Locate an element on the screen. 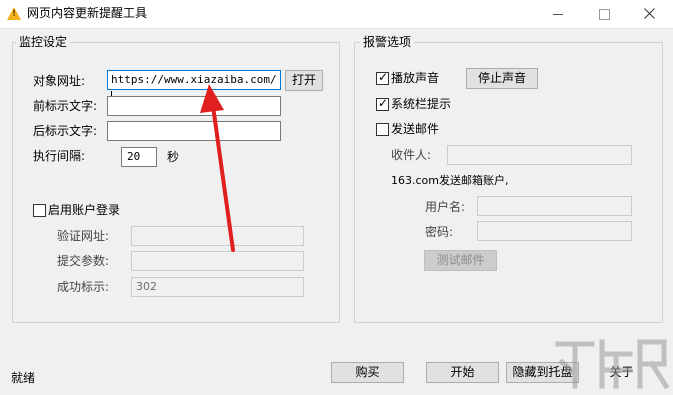 The image size is (673, 395). verify-url-label: 验证网址: is located at coordinates (83, 236).